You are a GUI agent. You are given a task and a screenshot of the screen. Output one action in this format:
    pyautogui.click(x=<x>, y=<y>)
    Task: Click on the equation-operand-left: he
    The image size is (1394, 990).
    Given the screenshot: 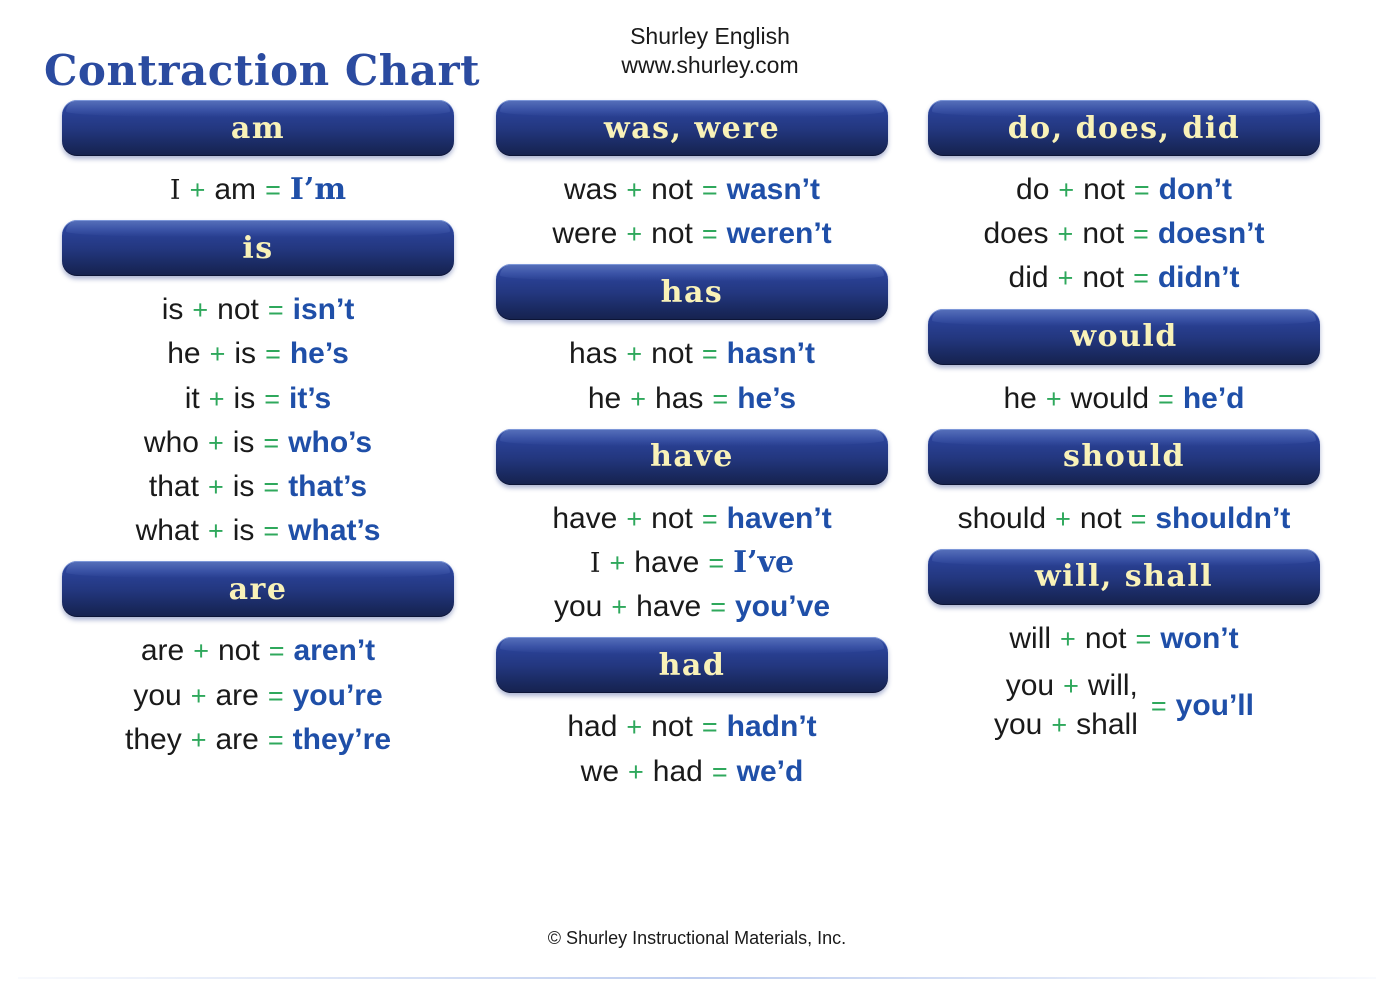 What is the action you would take?
    pyautogui.click(x=1020, y=398)
    